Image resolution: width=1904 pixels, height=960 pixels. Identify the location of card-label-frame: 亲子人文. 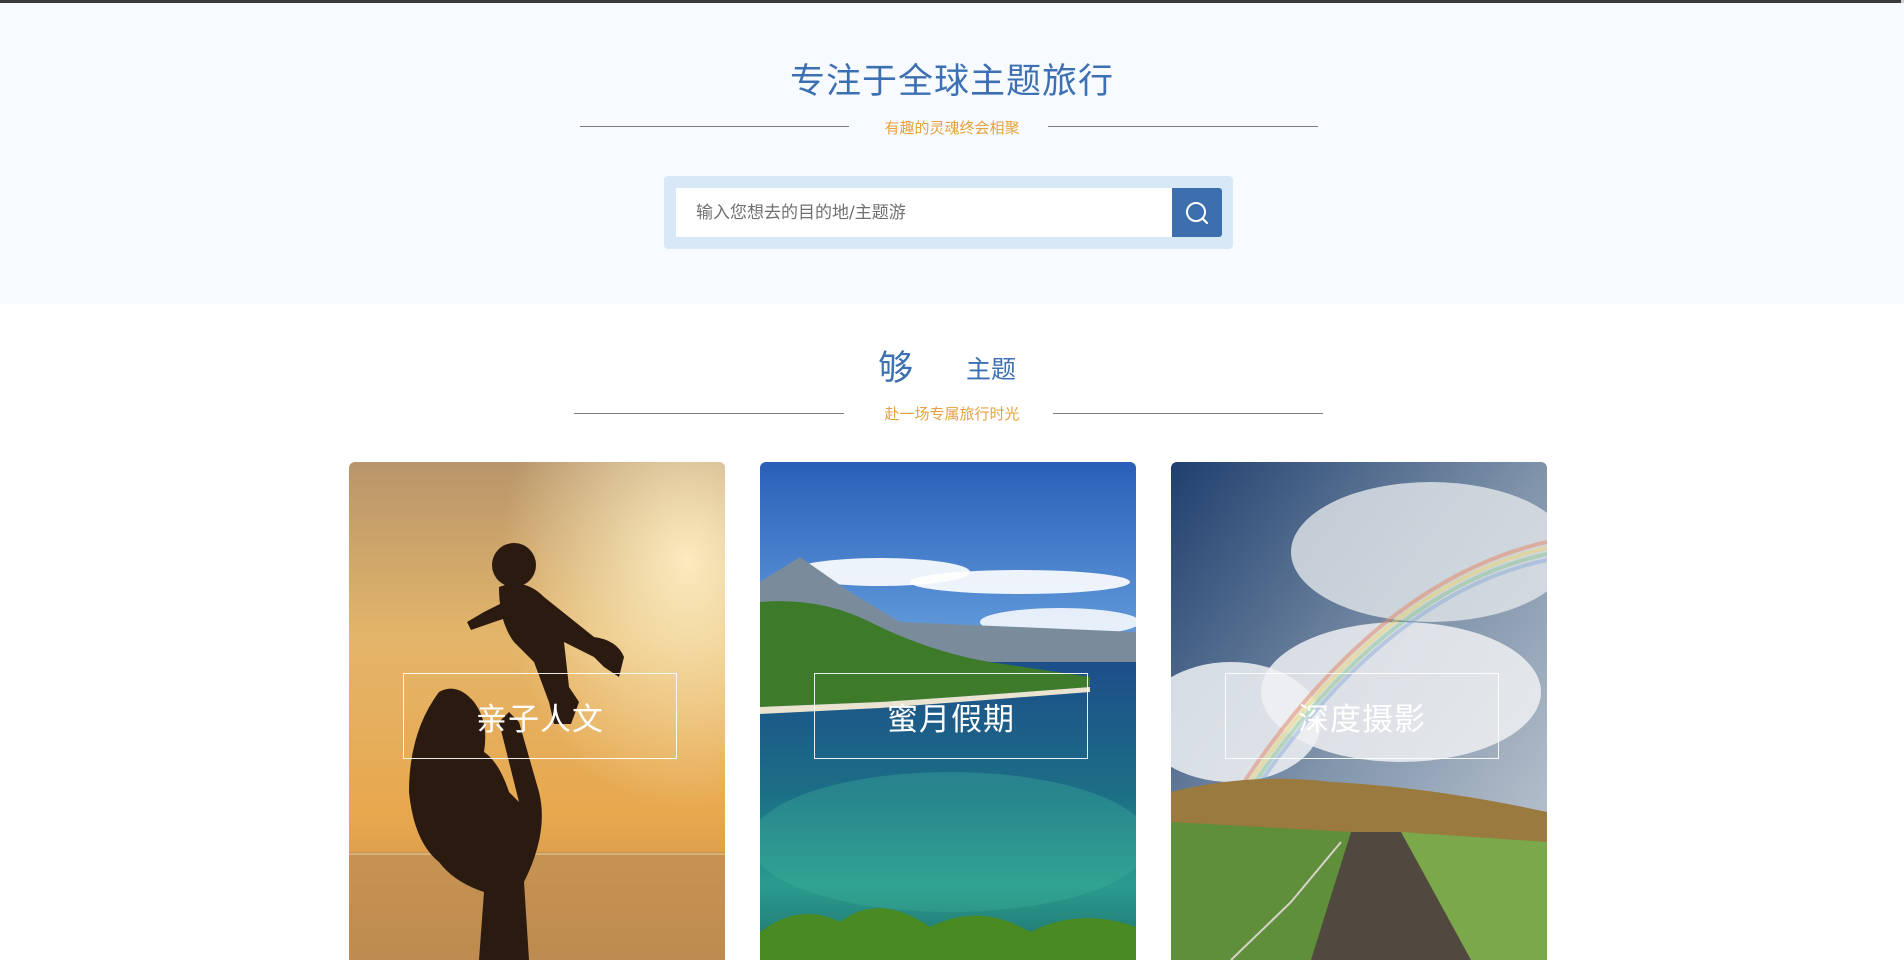
(540, 716).